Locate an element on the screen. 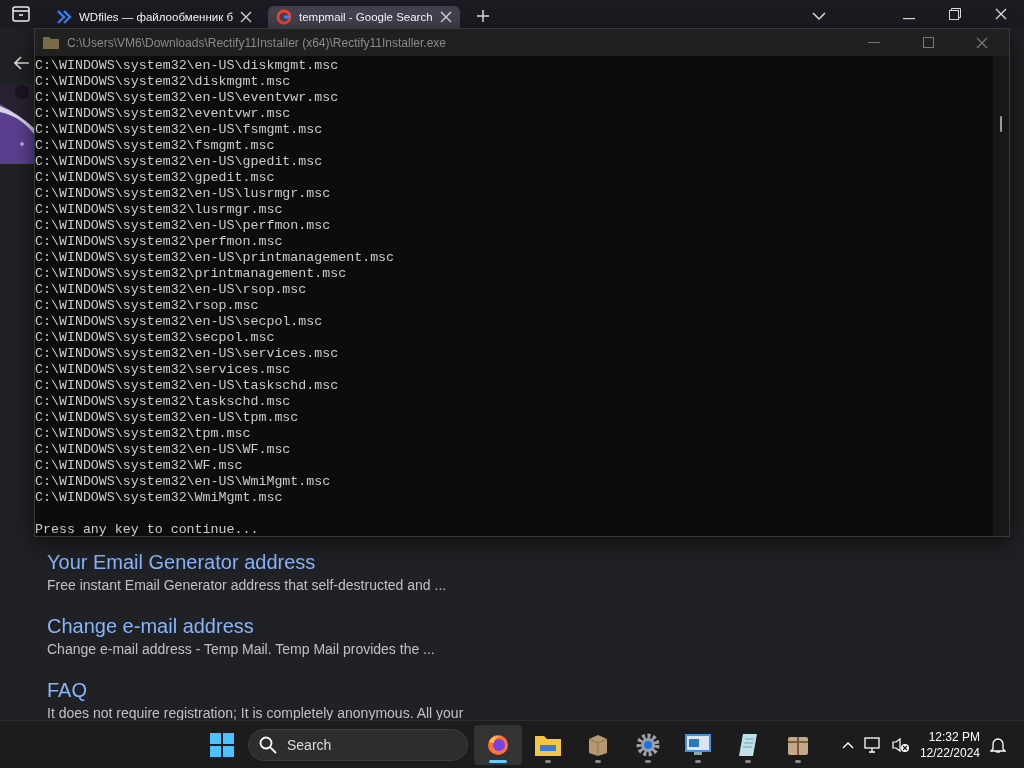 Image resolution: width=1024 pixels, height=768 pixels. restore-icon is located at coordinates (955, 14).